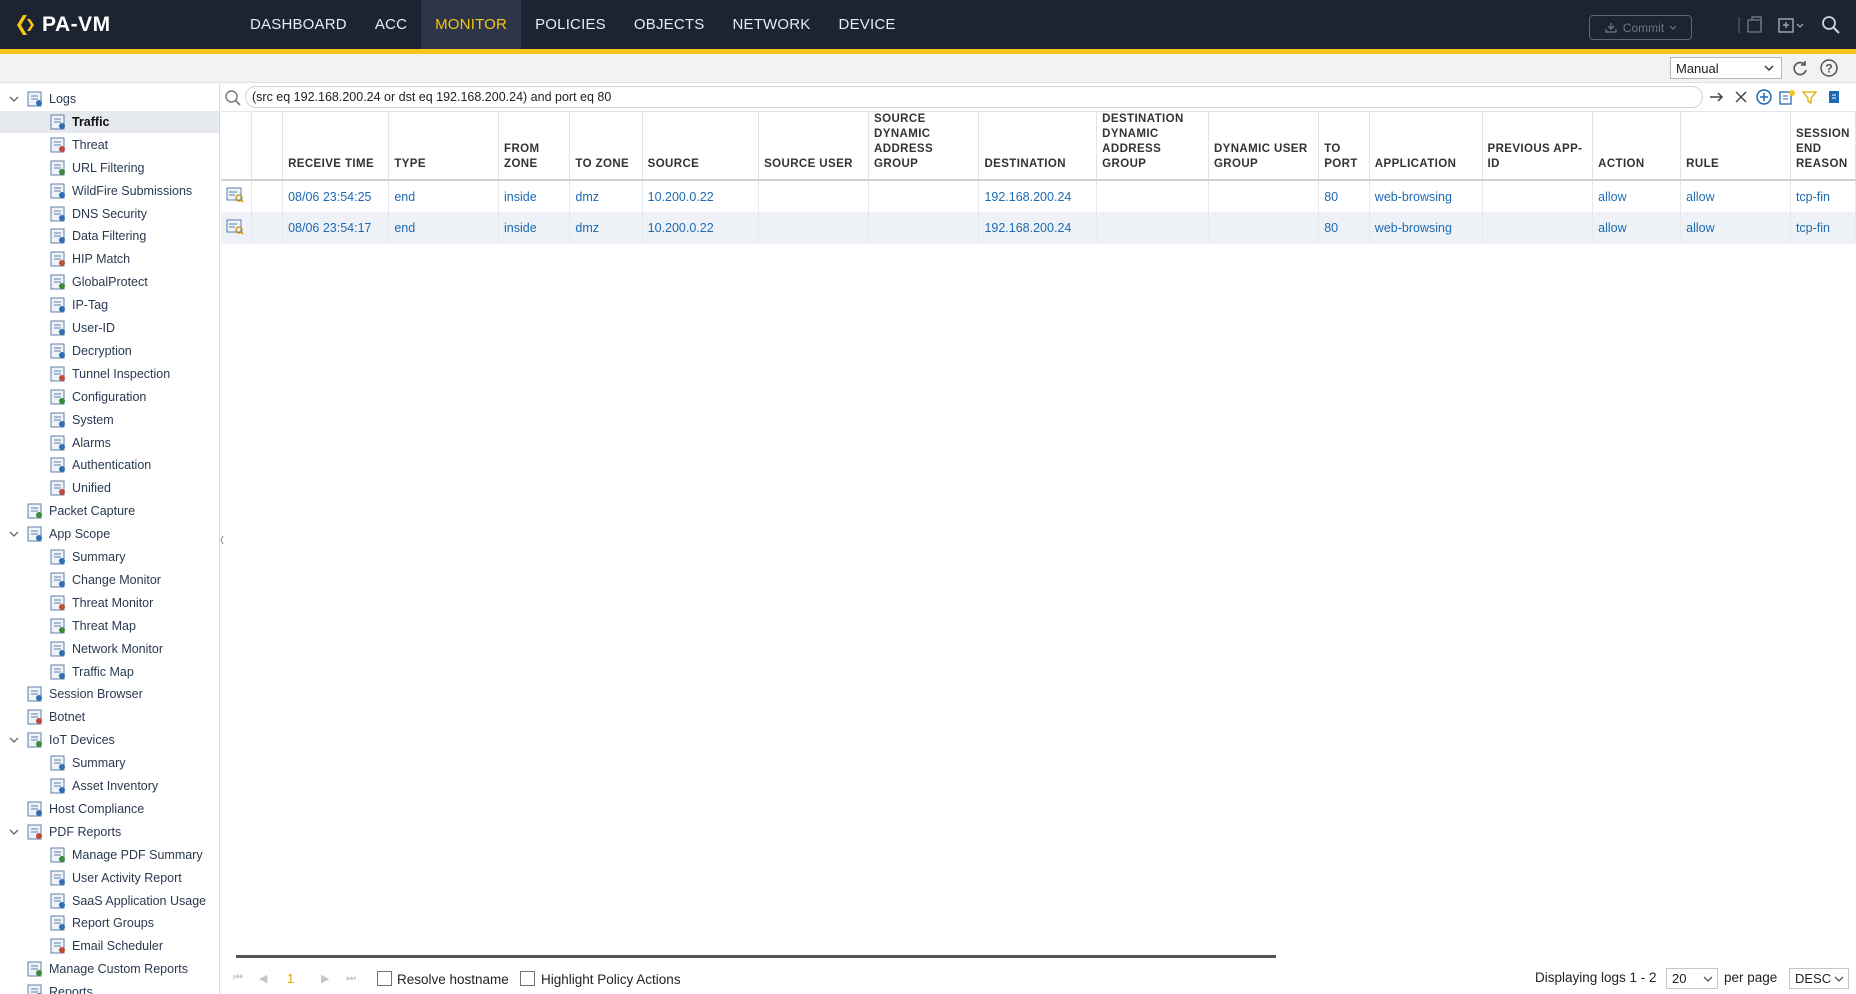 The height and width of the screenshot is (994, 1856). What do you see at coordinates (867, 24) in the screenshot?
I see `nav-device: DEVICE` at bounding box center [867, 24].